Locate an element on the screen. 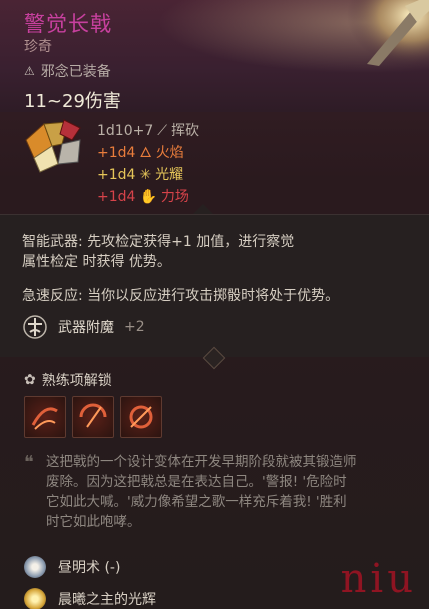  enchant-label: 武器附魔 is located at coordinates (86, 328).